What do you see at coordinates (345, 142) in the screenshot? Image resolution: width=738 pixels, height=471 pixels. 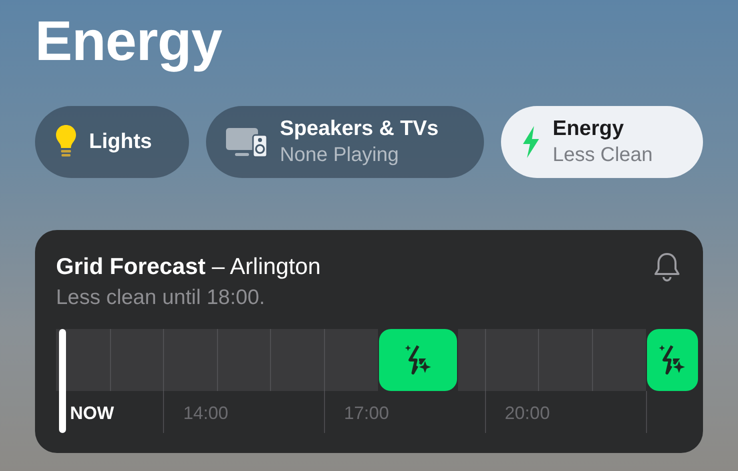 I see `category-tab: Speakers & TVs None Playing` at bounding box center [345, 142].